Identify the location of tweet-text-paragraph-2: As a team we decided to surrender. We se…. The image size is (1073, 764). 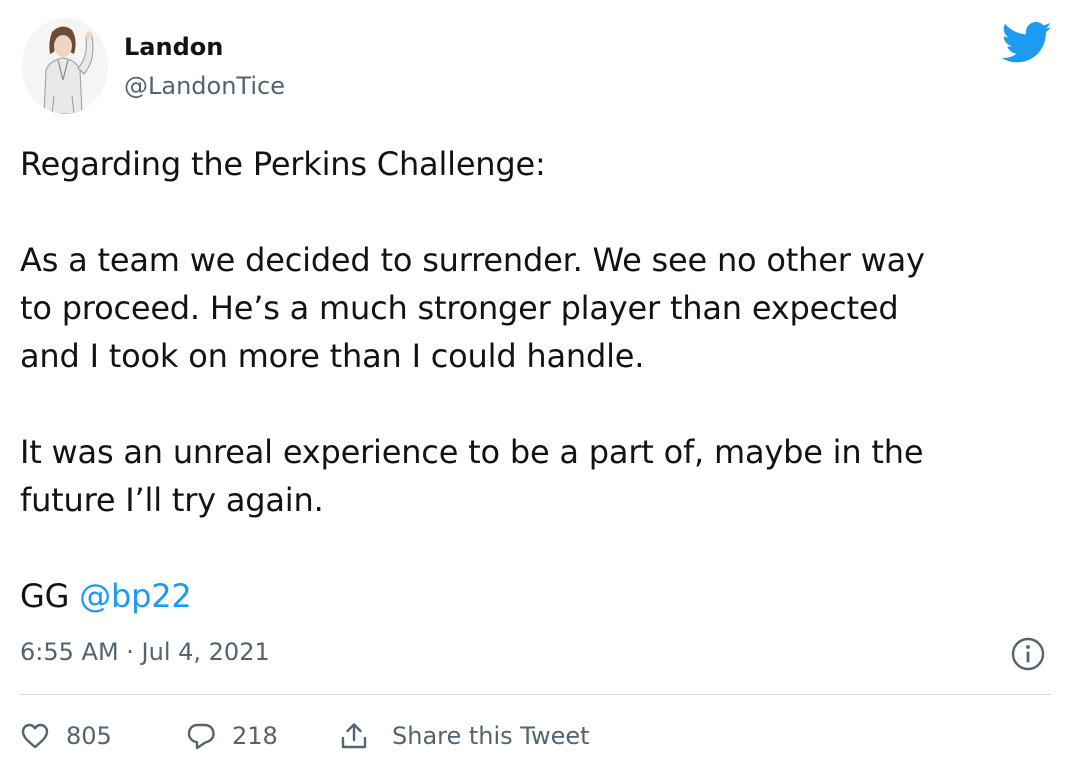
(472, 308).